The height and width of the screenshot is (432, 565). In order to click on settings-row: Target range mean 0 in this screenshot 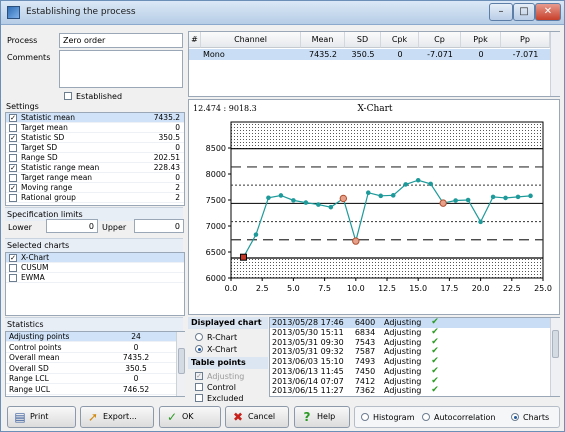, I will do `click(95, 178)`.